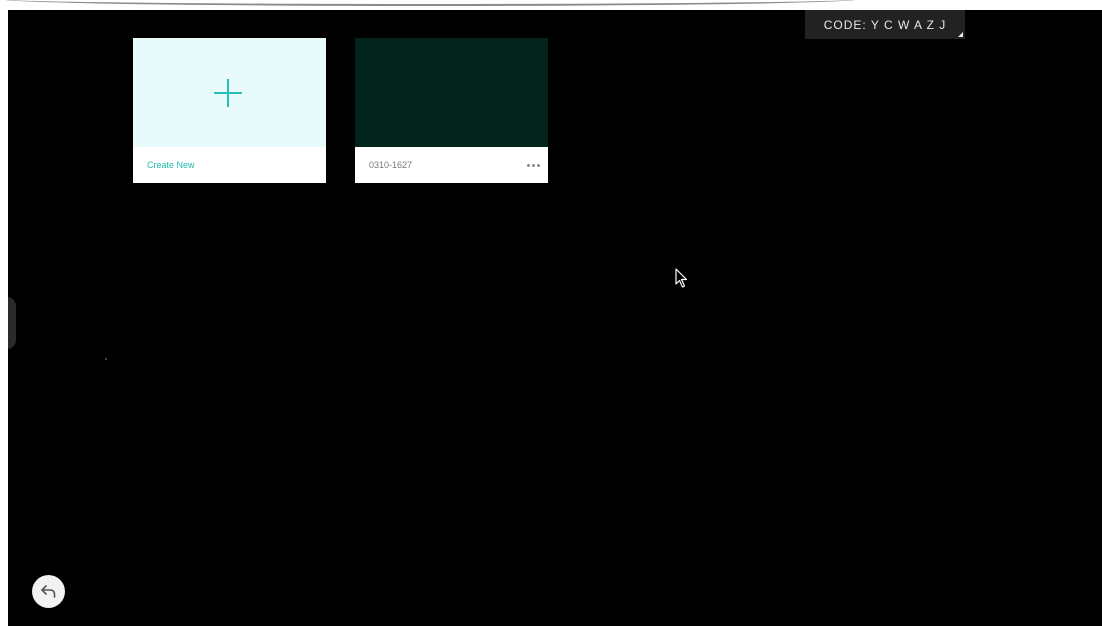 The height and width of the screenshot is (626, 1102). What do you see at coordinates (391, 165) in the screenshot?
I see `file-name-label: 0310-1627` at bounding box center [391, 165].